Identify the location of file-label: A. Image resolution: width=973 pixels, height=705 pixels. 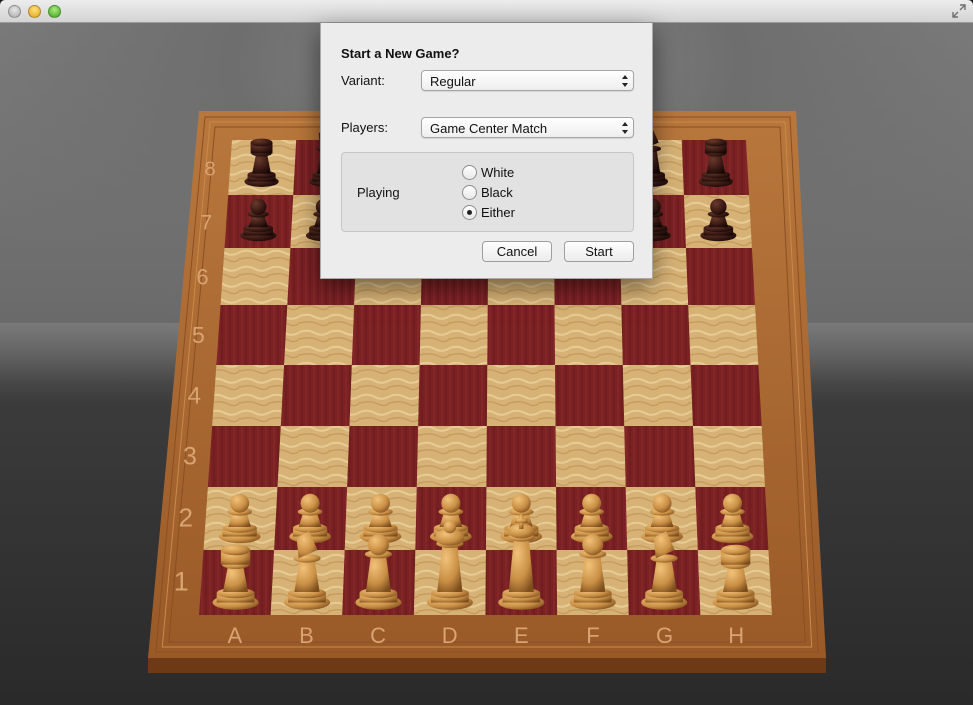
(234, 635).